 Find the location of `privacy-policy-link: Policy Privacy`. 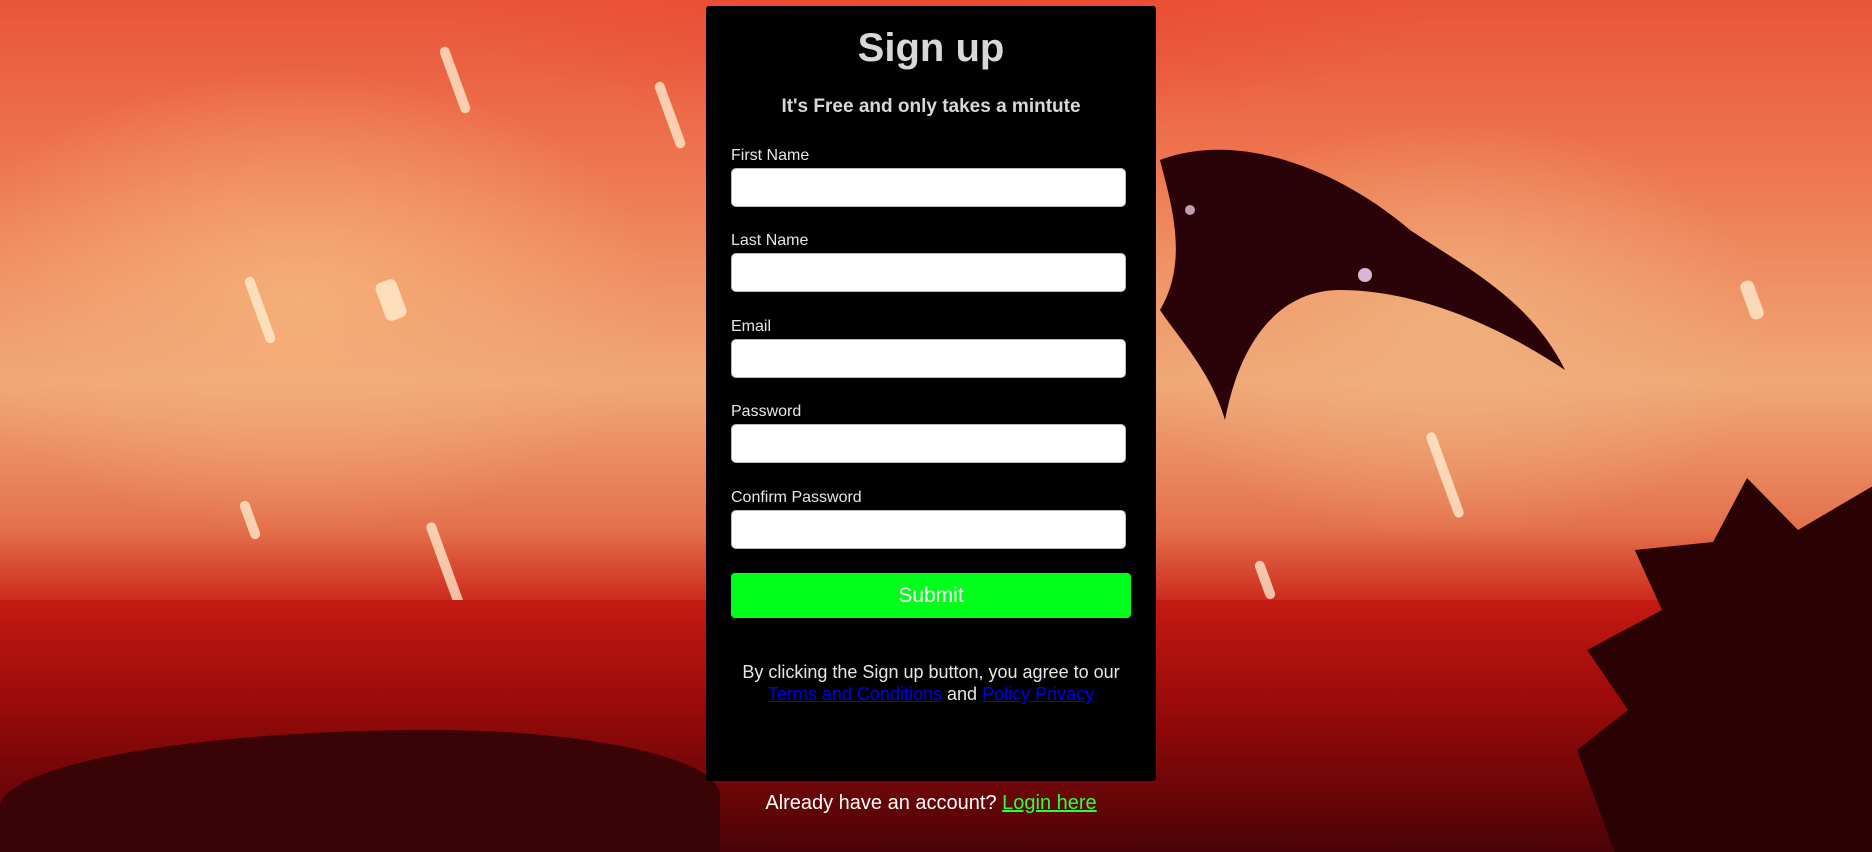

privacy-policy-link: Policy Privacy is located at coordinates (1038, 694).